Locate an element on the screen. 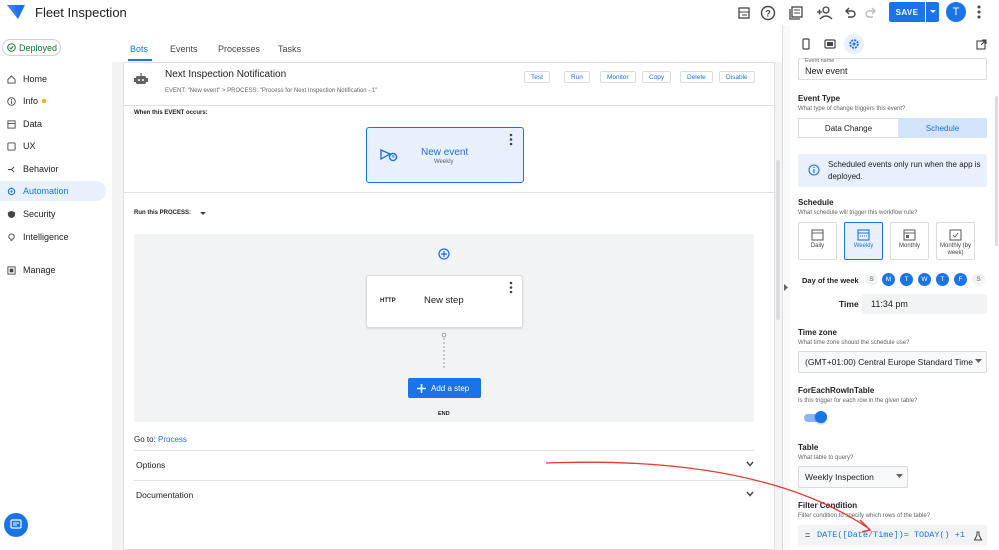 The width and height of the screenshot is (999, 550). sidebar-item-automation: Automation is located at coordinates (53, 191).